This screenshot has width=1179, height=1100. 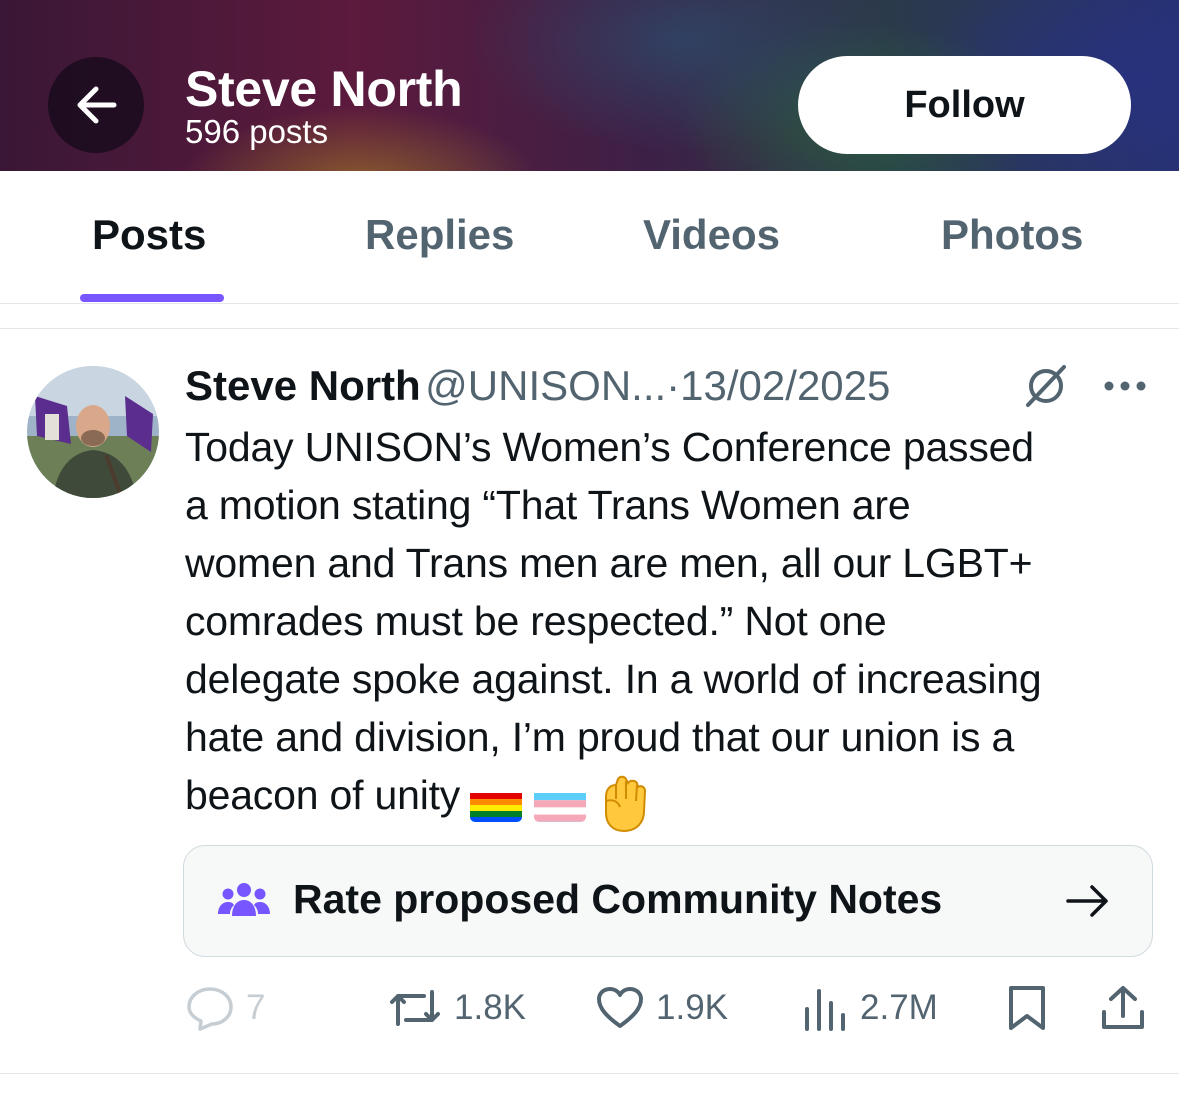 I want to click on bookmark-icon, so click(x=1027, y=1008).